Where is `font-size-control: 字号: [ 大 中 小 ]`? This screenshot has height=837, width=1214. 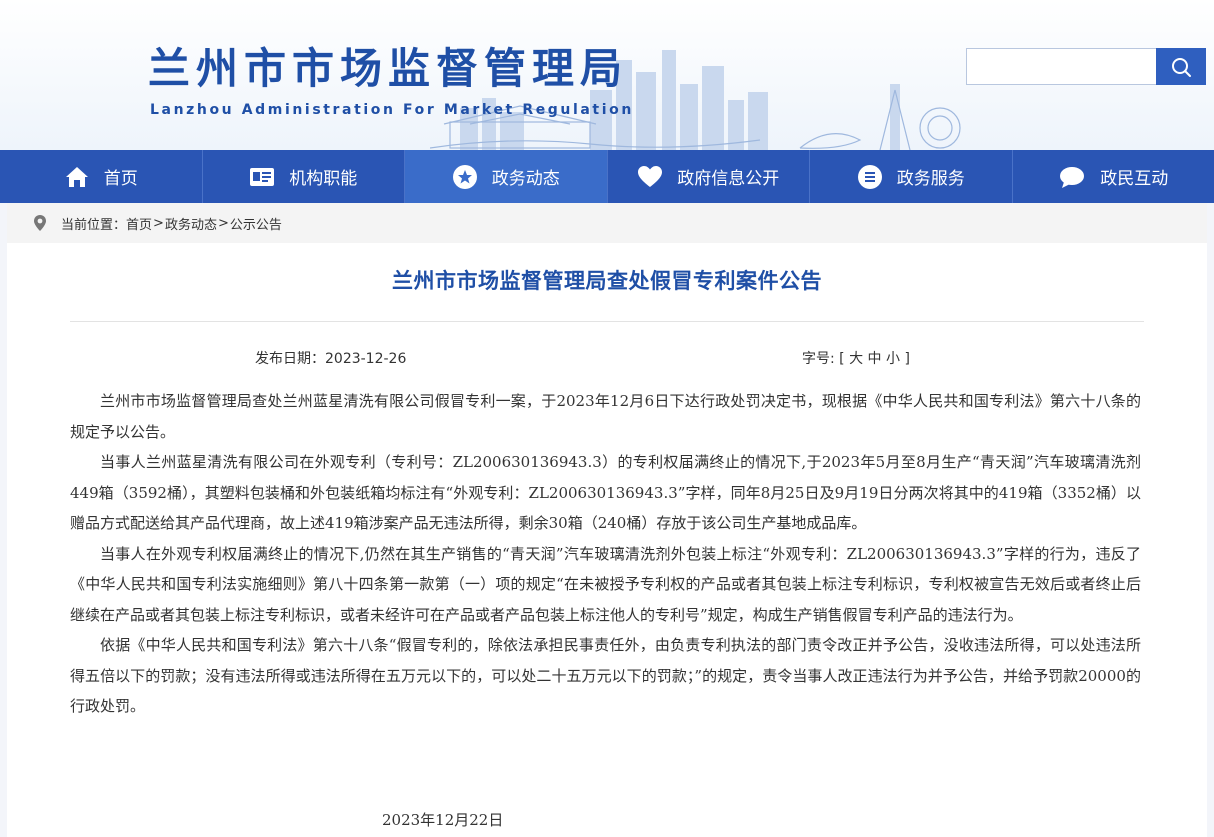
font-size-control: 字号: [ 大 中 小 ] is located at coordinates (856, 358).